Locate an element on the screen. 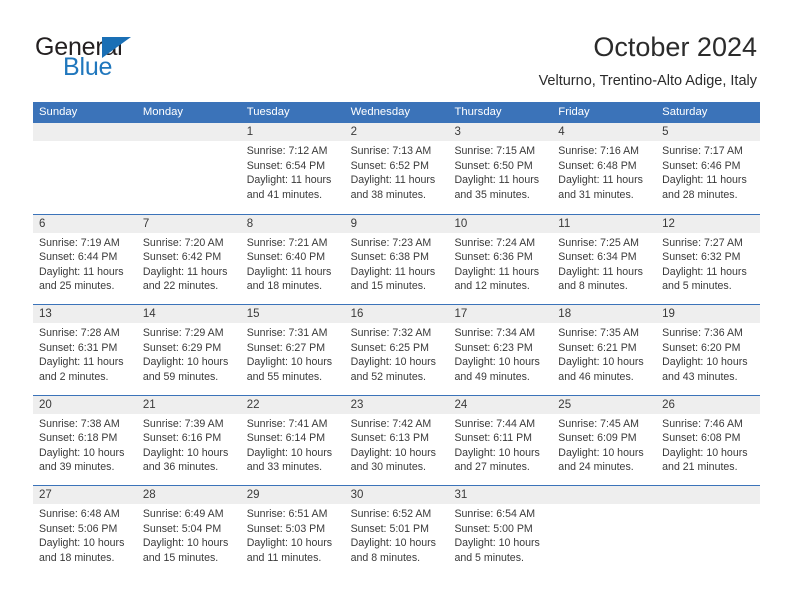  day-number: 25 is located at coordinates (565, 404).